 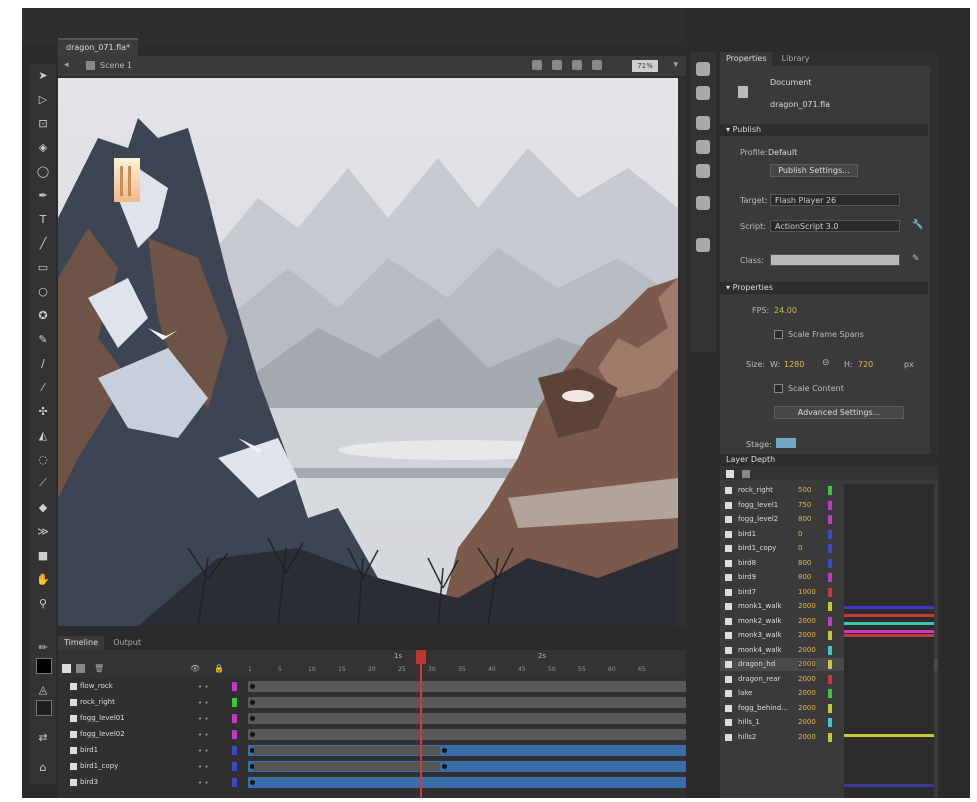 What do you see at coordinates (43, 243) in the screenshot?
I see `line-tool-icon: ╱` at bounding box center [43, 243].